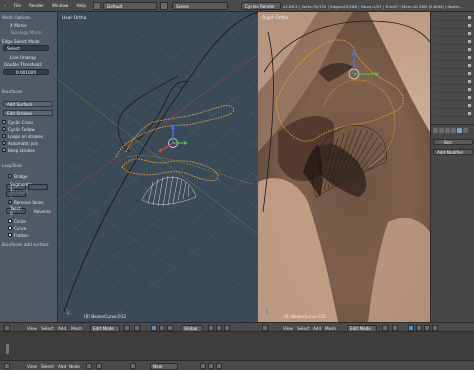  I want to click on bsurfaces-operator-header: Bsurfaces add surface, so click(25, 244).